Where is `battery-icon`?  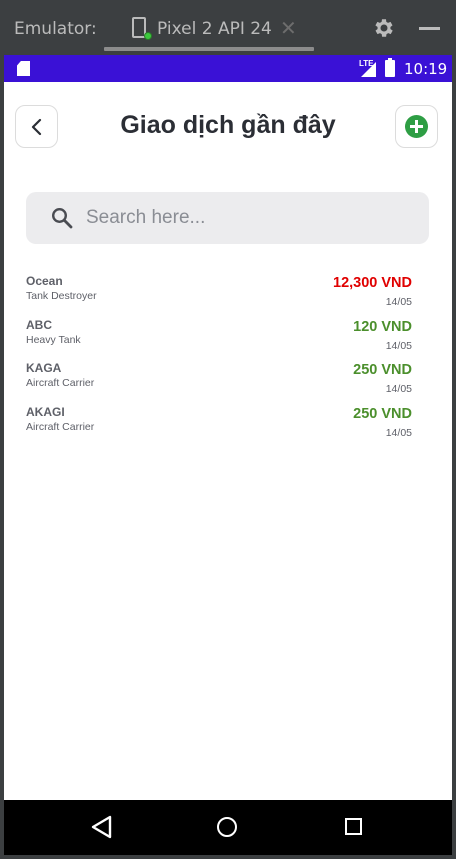
battery-icon is located at coordinates (390, 67).